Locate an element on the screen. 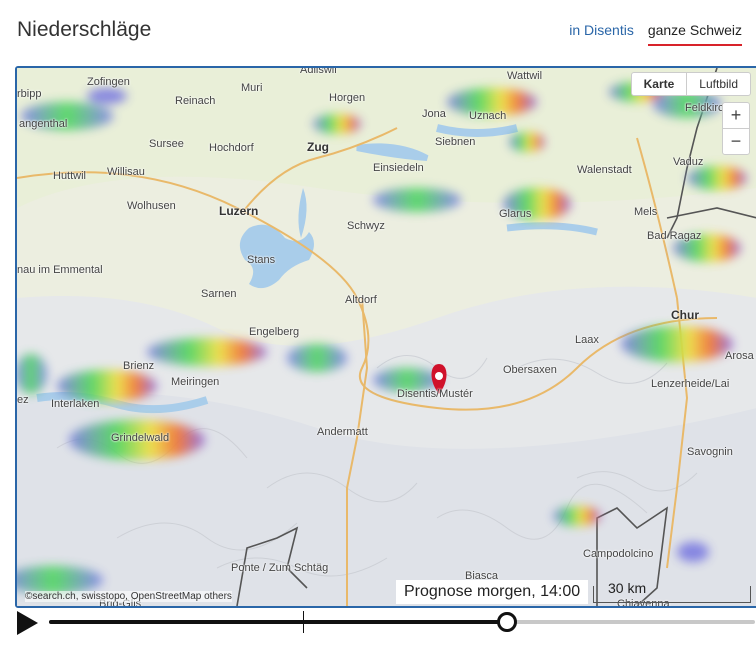  map-label: Glarus is located at coordinates (515, 214).